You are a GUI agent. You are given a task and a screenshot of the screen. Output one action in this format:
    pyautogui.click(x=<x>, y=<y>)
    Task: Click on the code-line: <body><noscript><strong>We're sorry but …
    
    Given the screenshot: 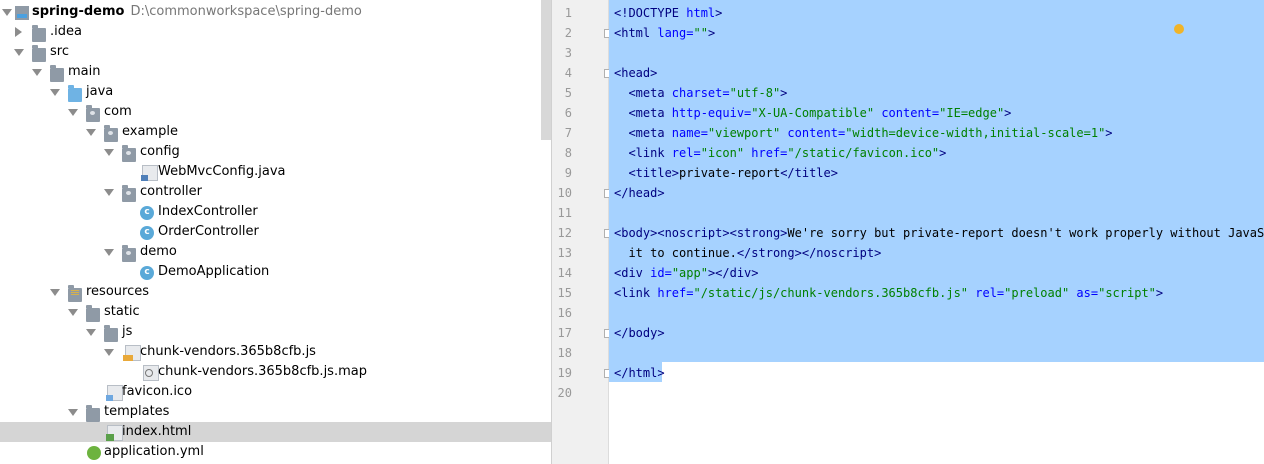 What is the action you would take?
    pyautogui.click(x=939, y=233)
    